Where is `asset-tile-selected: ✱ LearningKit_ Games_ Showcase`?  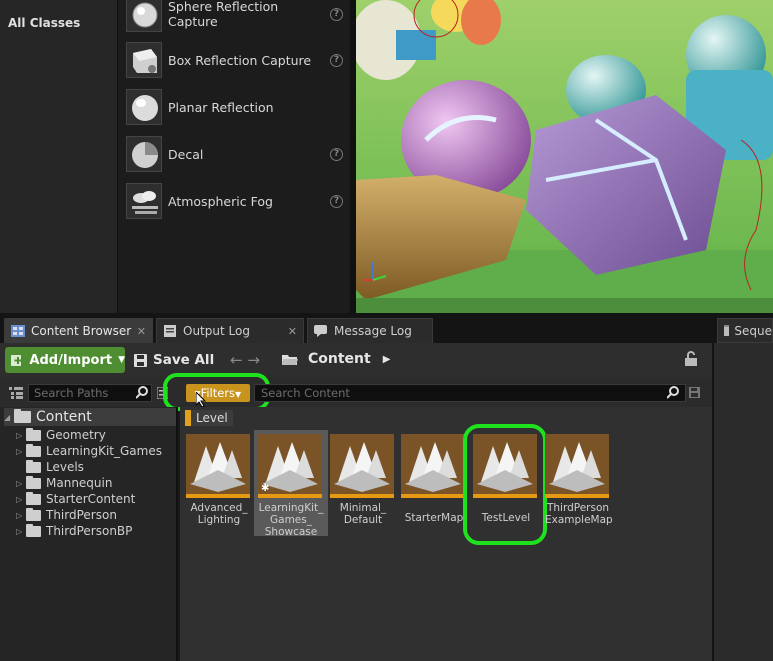
asset-tile-selected: ✱ LearningKit_ Games_ Showcase is located at coordinates (291, 484).